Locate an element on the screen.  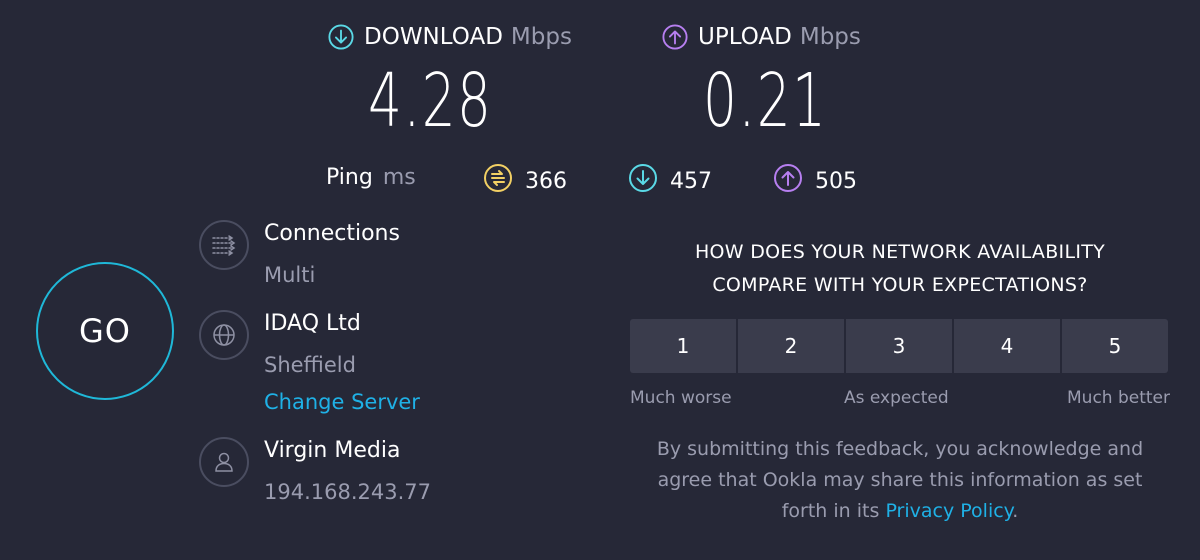
survey-question-line1: HOW DOES YOUR NETWORK AVAILABILITY is located at coordinates (900, 252).